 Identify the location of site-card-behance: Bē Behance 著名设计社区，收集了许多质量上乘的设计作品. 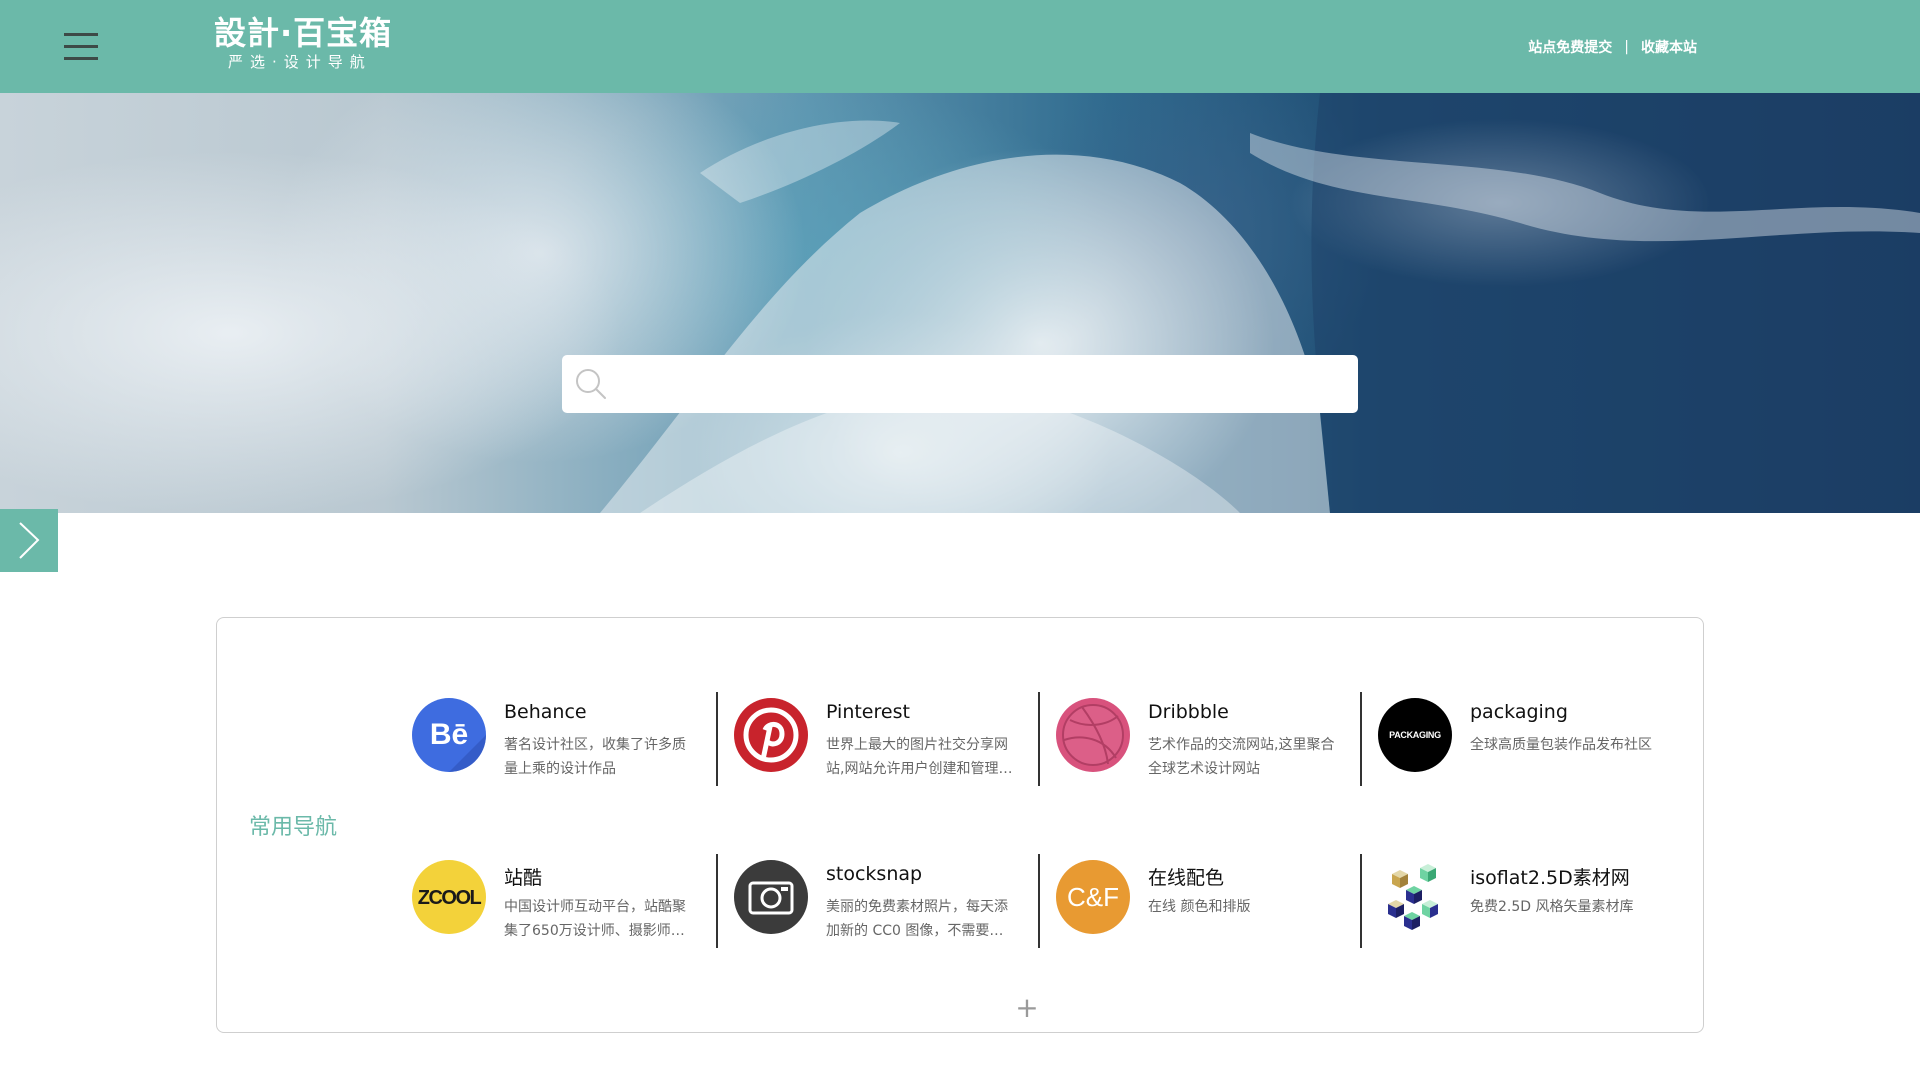
(548, 745).